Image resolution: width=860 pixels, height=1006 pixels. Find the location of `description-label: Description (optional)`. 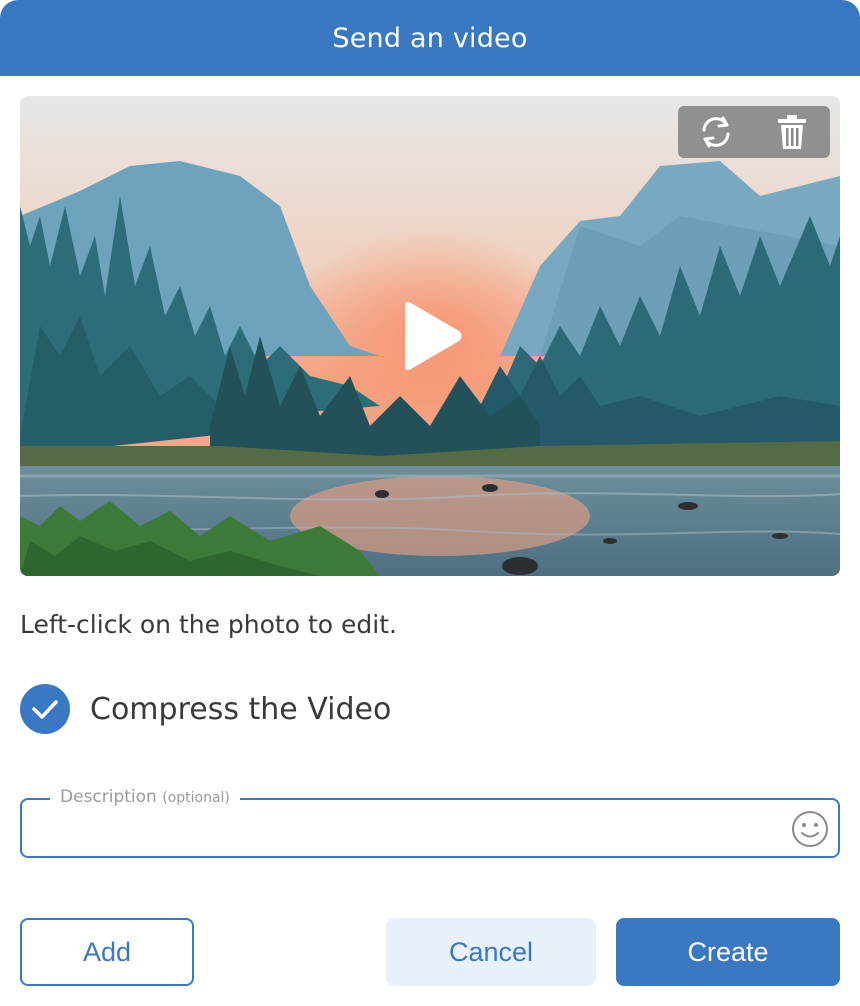

description-label: Description (optional) is located at coordinates (145, 797).